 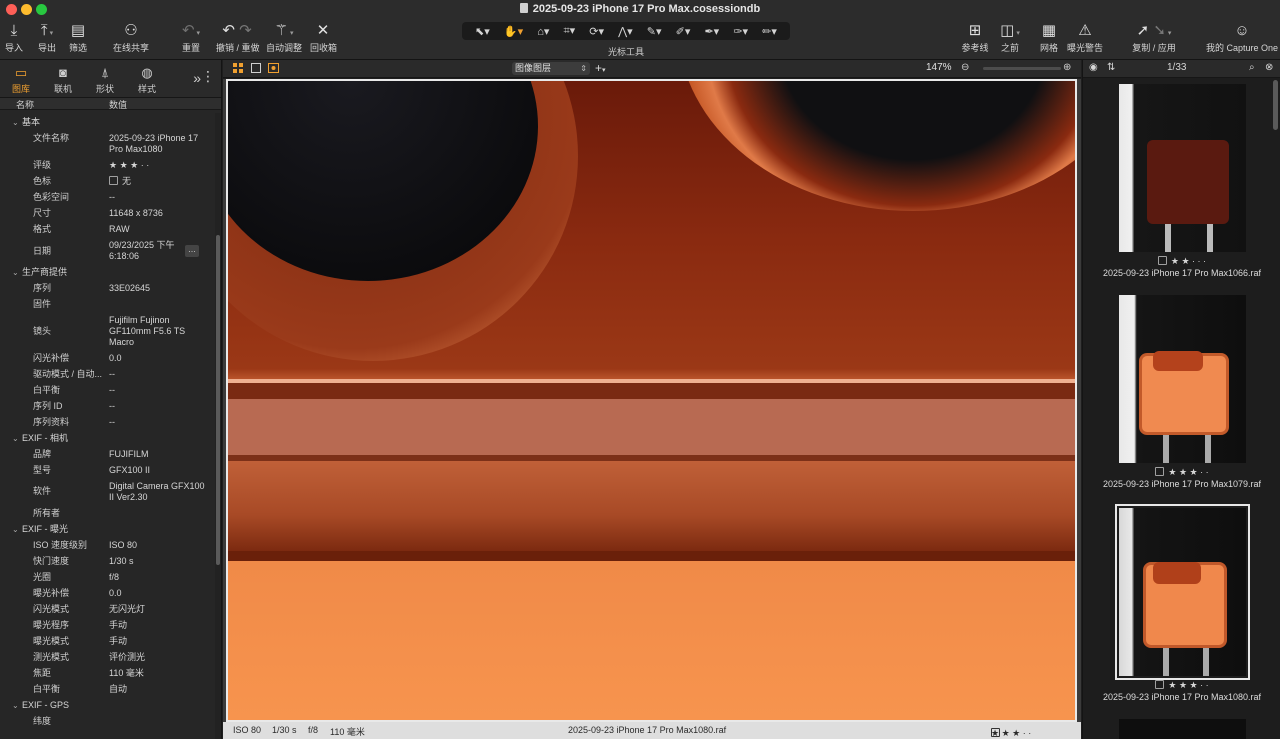 What do you see at coordinates (1154, 39) in the screenshot?
I see `copy-apply-button: ➚ ➘ ▾ 复制 / 应用` at bounding box center [1154, 39].